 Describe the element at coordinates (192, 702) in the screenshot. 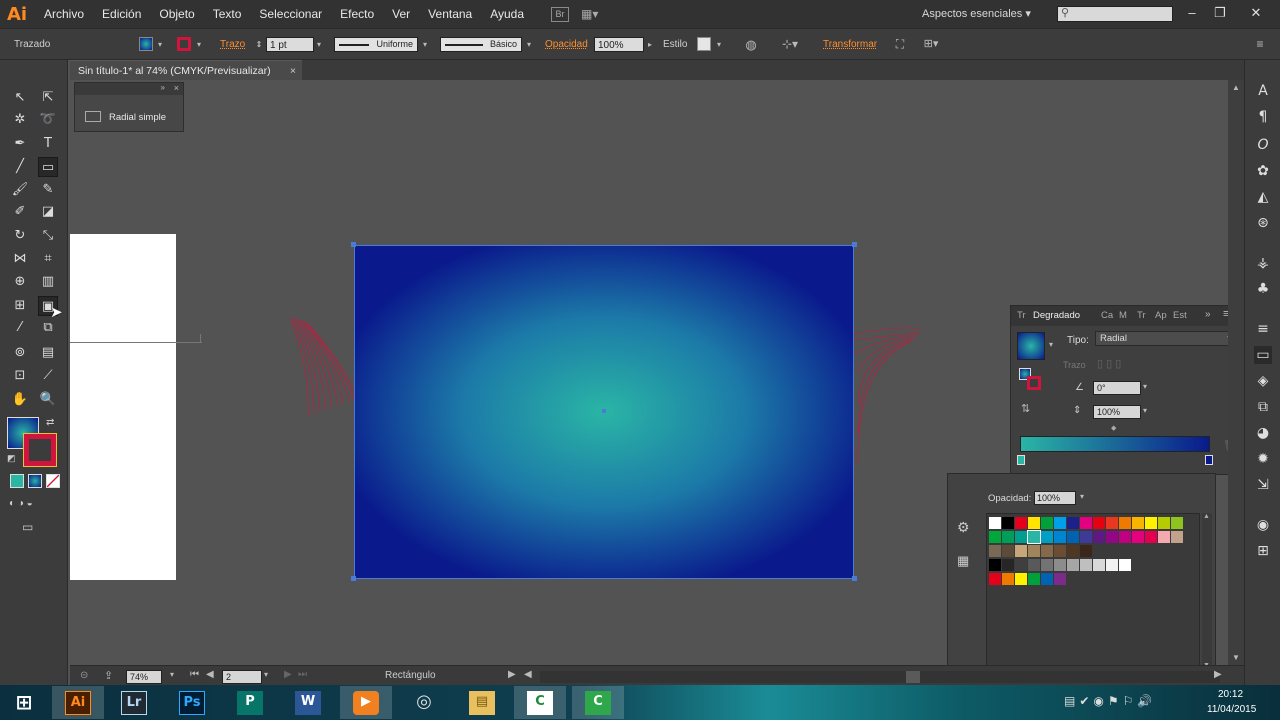

I see `taskbar-photoshop: Ps` at that location.